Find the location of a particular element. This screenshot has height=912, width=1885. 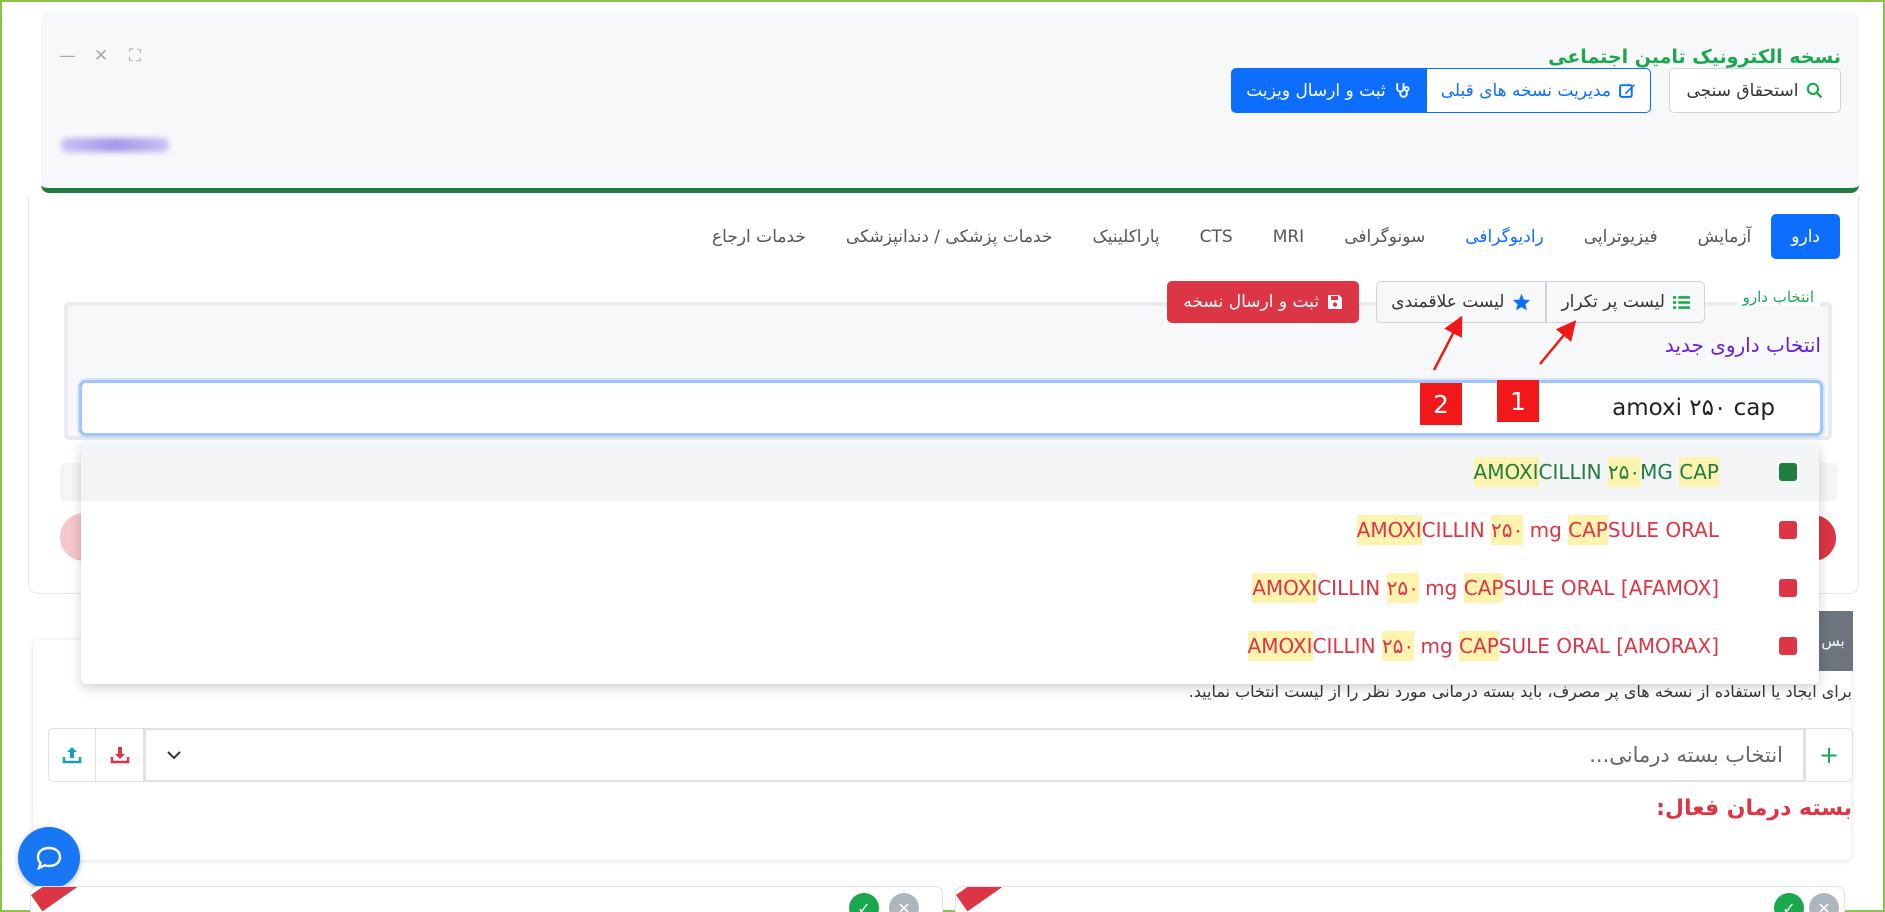

drug-suggestion-text: AMOXICILLIN ۲۵۰ mg CAPSULE ORAL is located at coordinates (1537, 530).